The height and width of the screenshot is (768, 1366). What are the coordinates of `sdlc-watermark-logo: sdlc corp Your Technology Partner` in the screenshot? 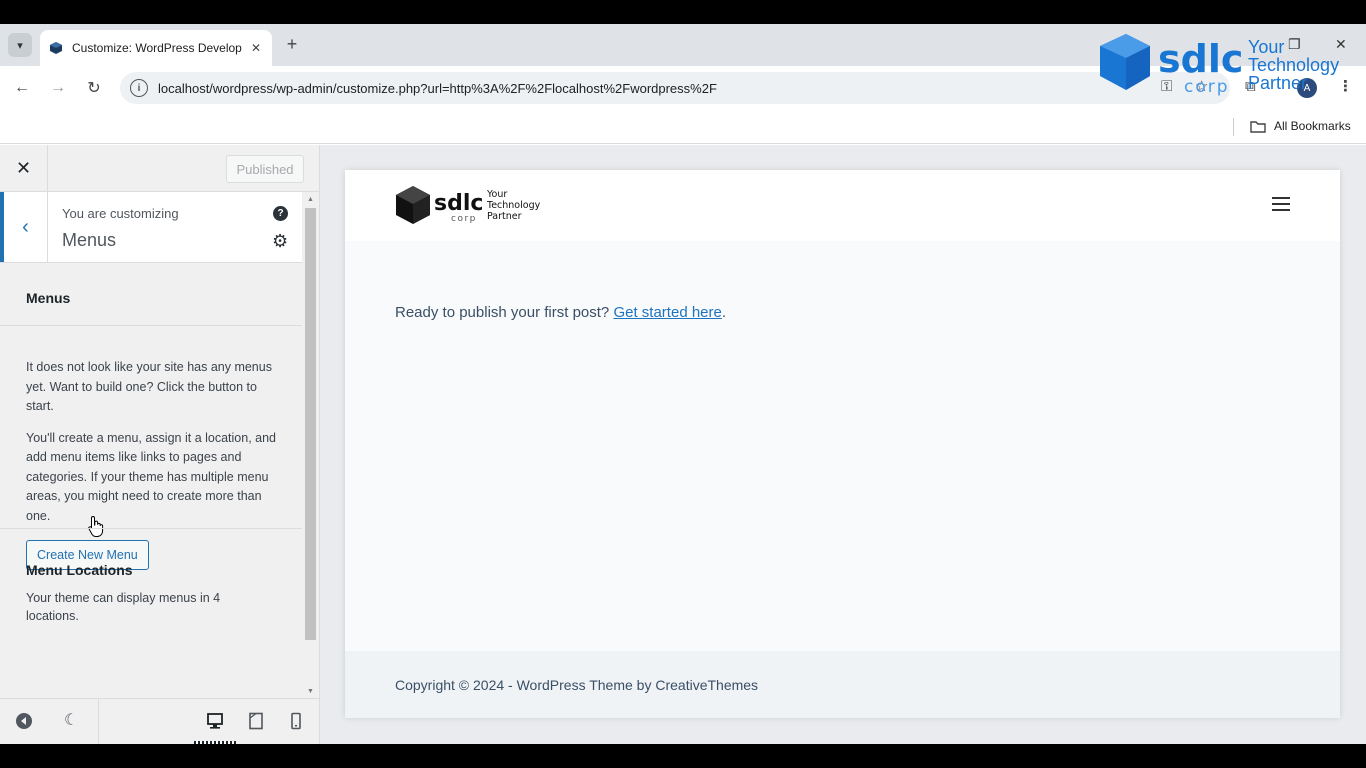 It's located at (1223, 67).